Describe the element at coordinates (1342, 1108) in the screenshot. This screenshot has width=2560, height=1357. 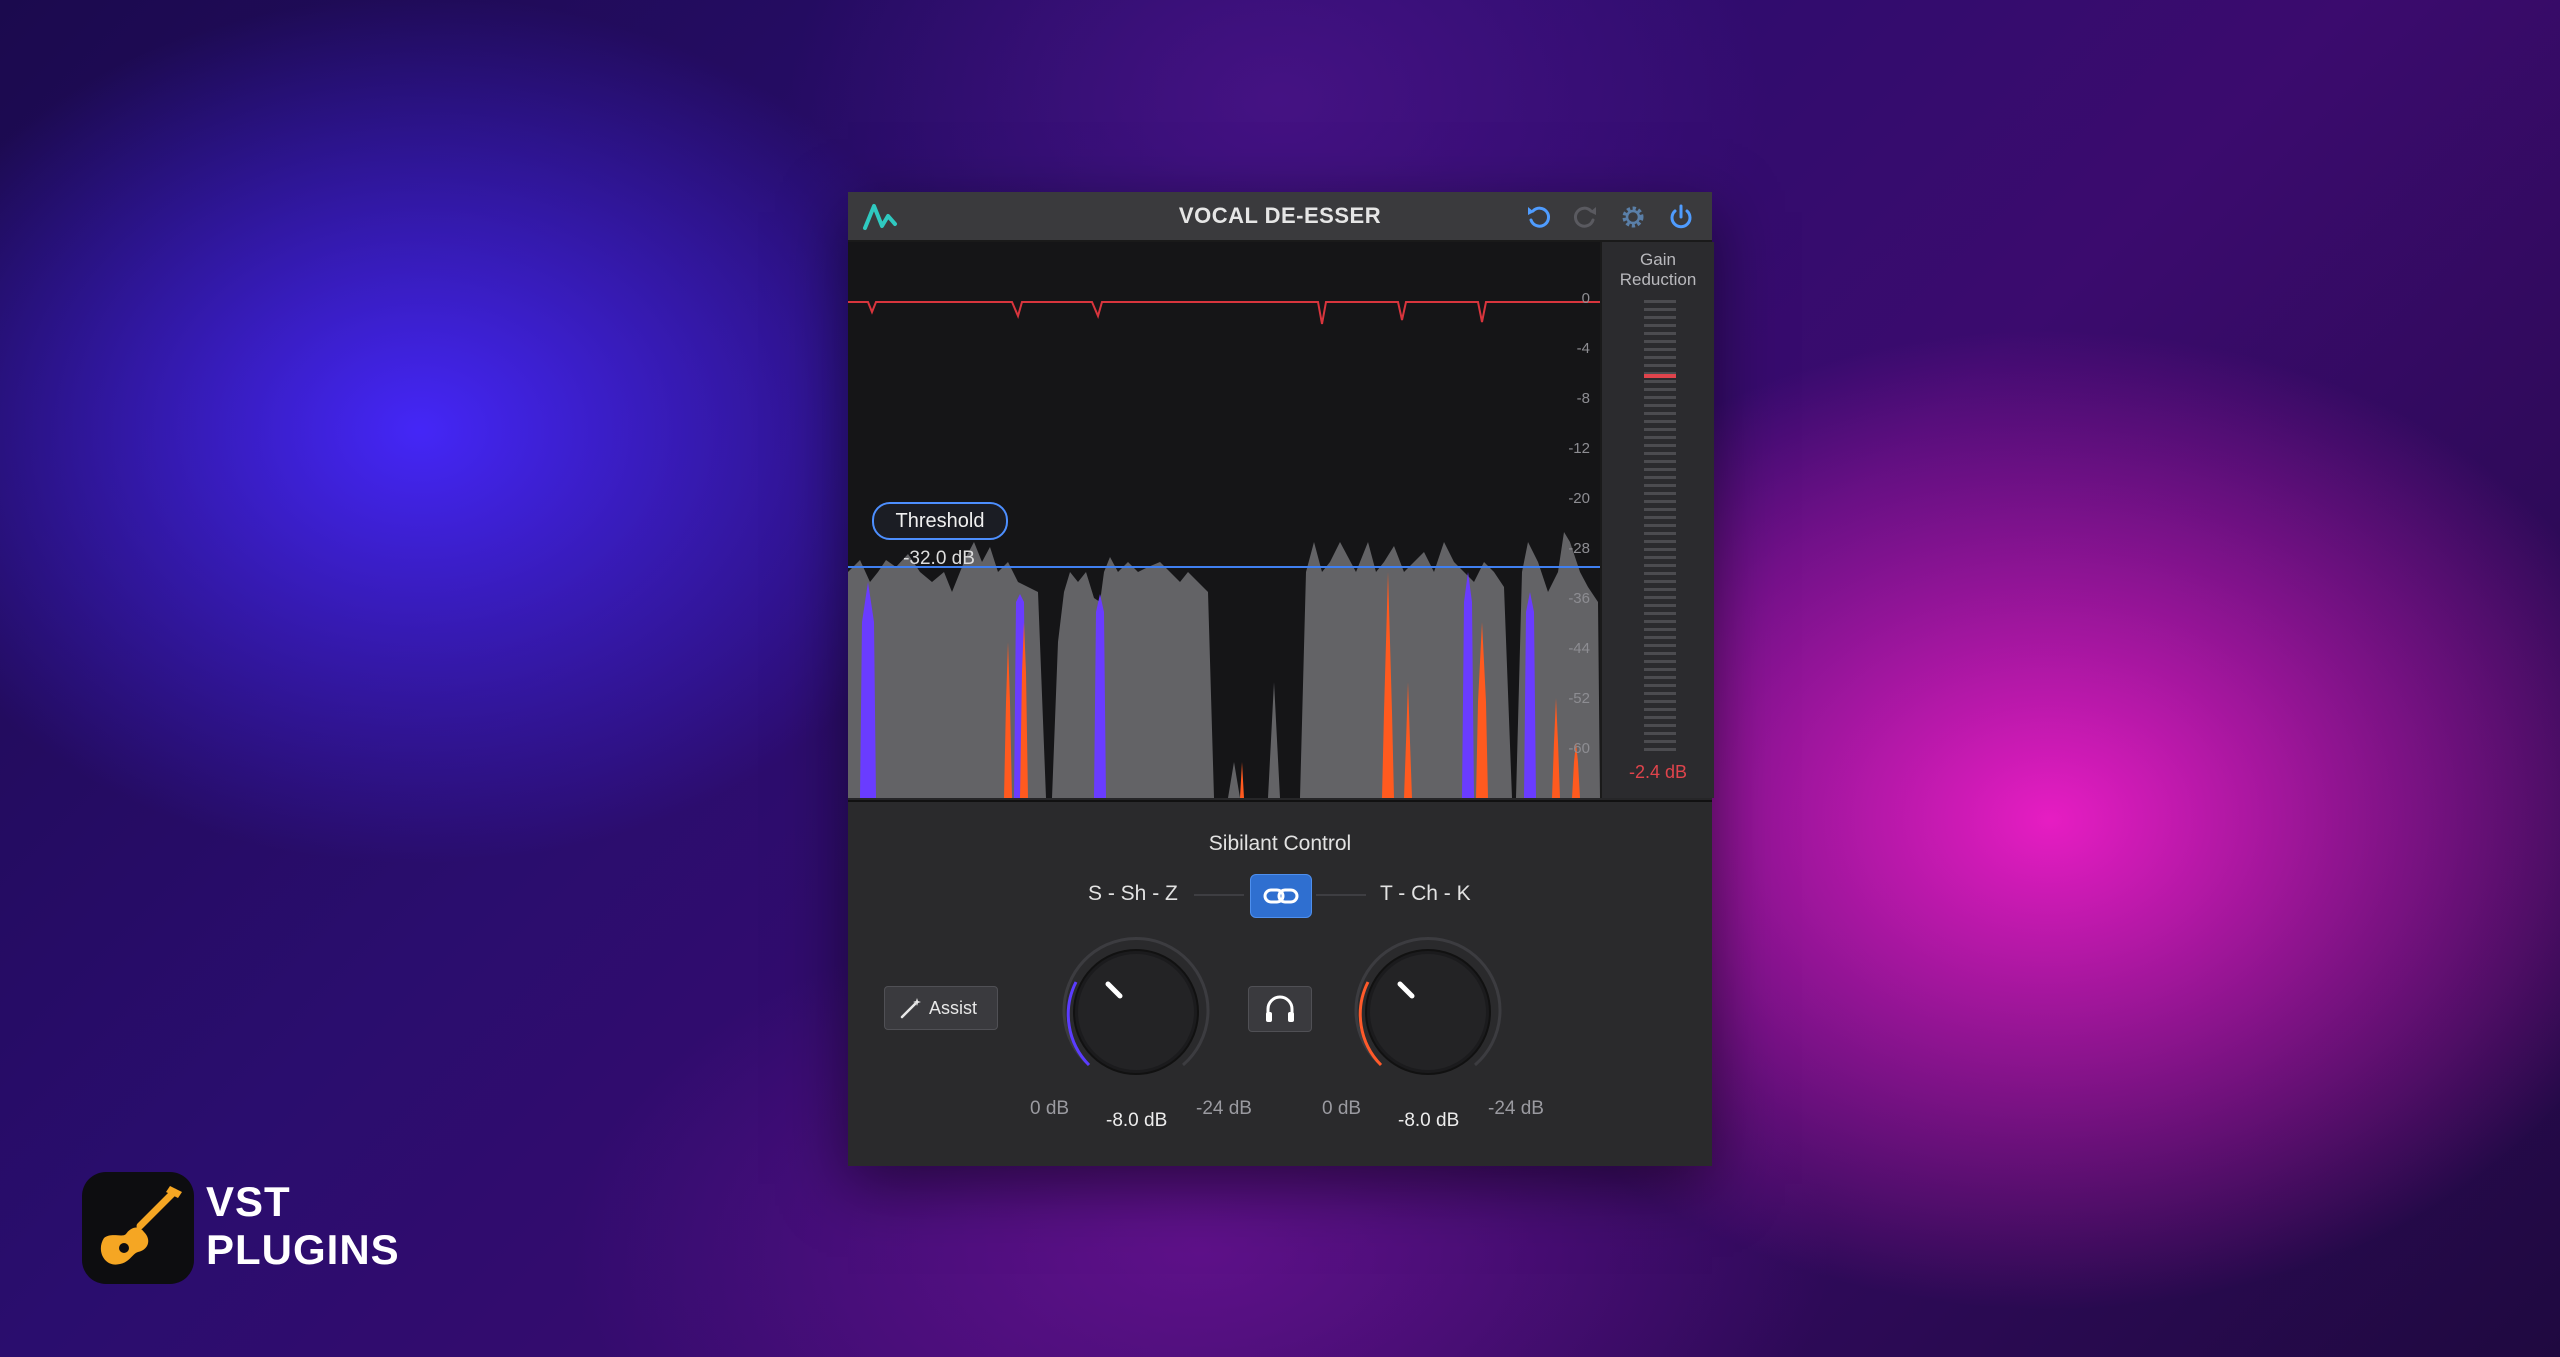
I see `knob-right-min: 0 dB` at that location.